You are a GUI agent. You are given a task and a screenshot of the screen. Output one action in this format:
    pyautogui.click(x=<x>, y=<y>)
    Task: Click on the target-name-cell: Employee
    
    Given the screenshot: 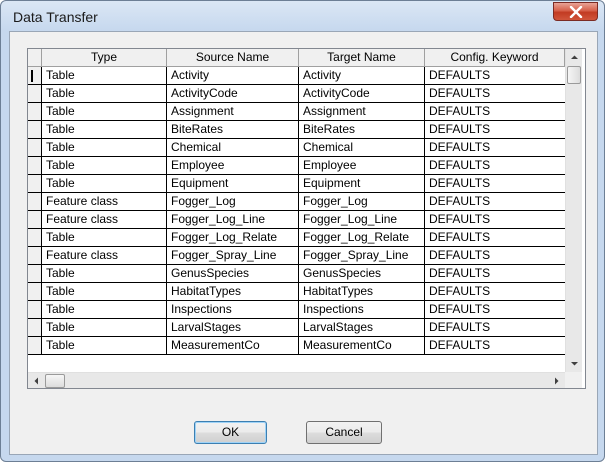 What is the action you would take?
    pyautogui.click(x=362, y=166)
    